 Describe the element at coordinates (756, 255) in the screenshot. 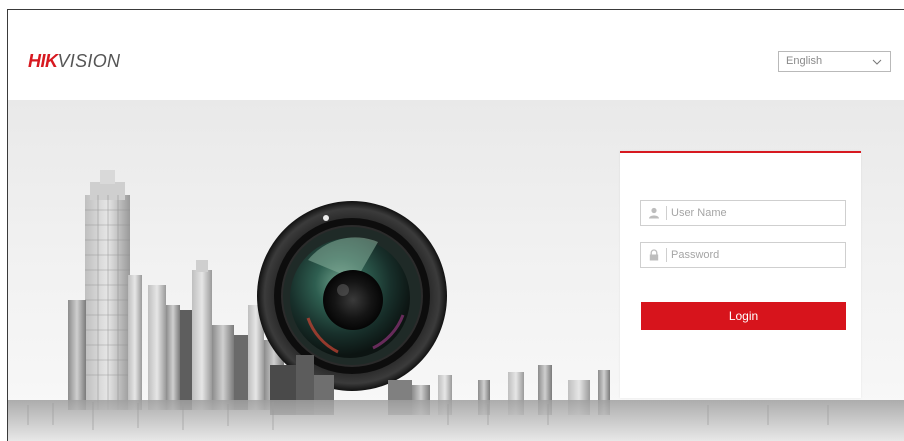

I see `password-input` at that location.